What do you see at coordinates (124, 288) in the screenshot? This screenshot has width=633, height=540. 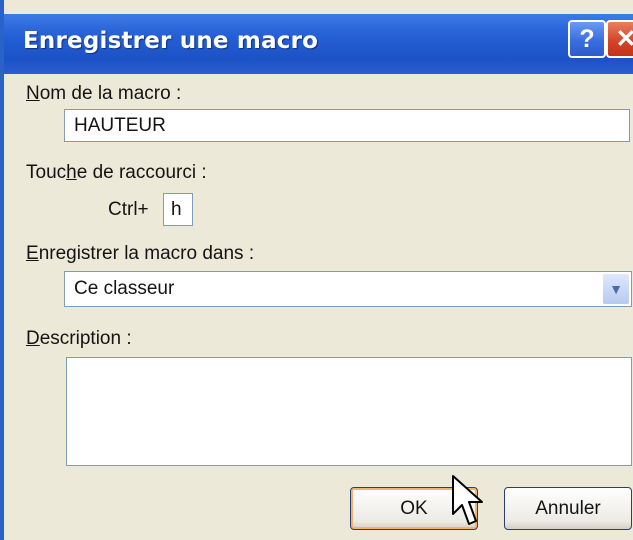 I see `store-in-value: Ce classeur` at bounding box center [124, 288].